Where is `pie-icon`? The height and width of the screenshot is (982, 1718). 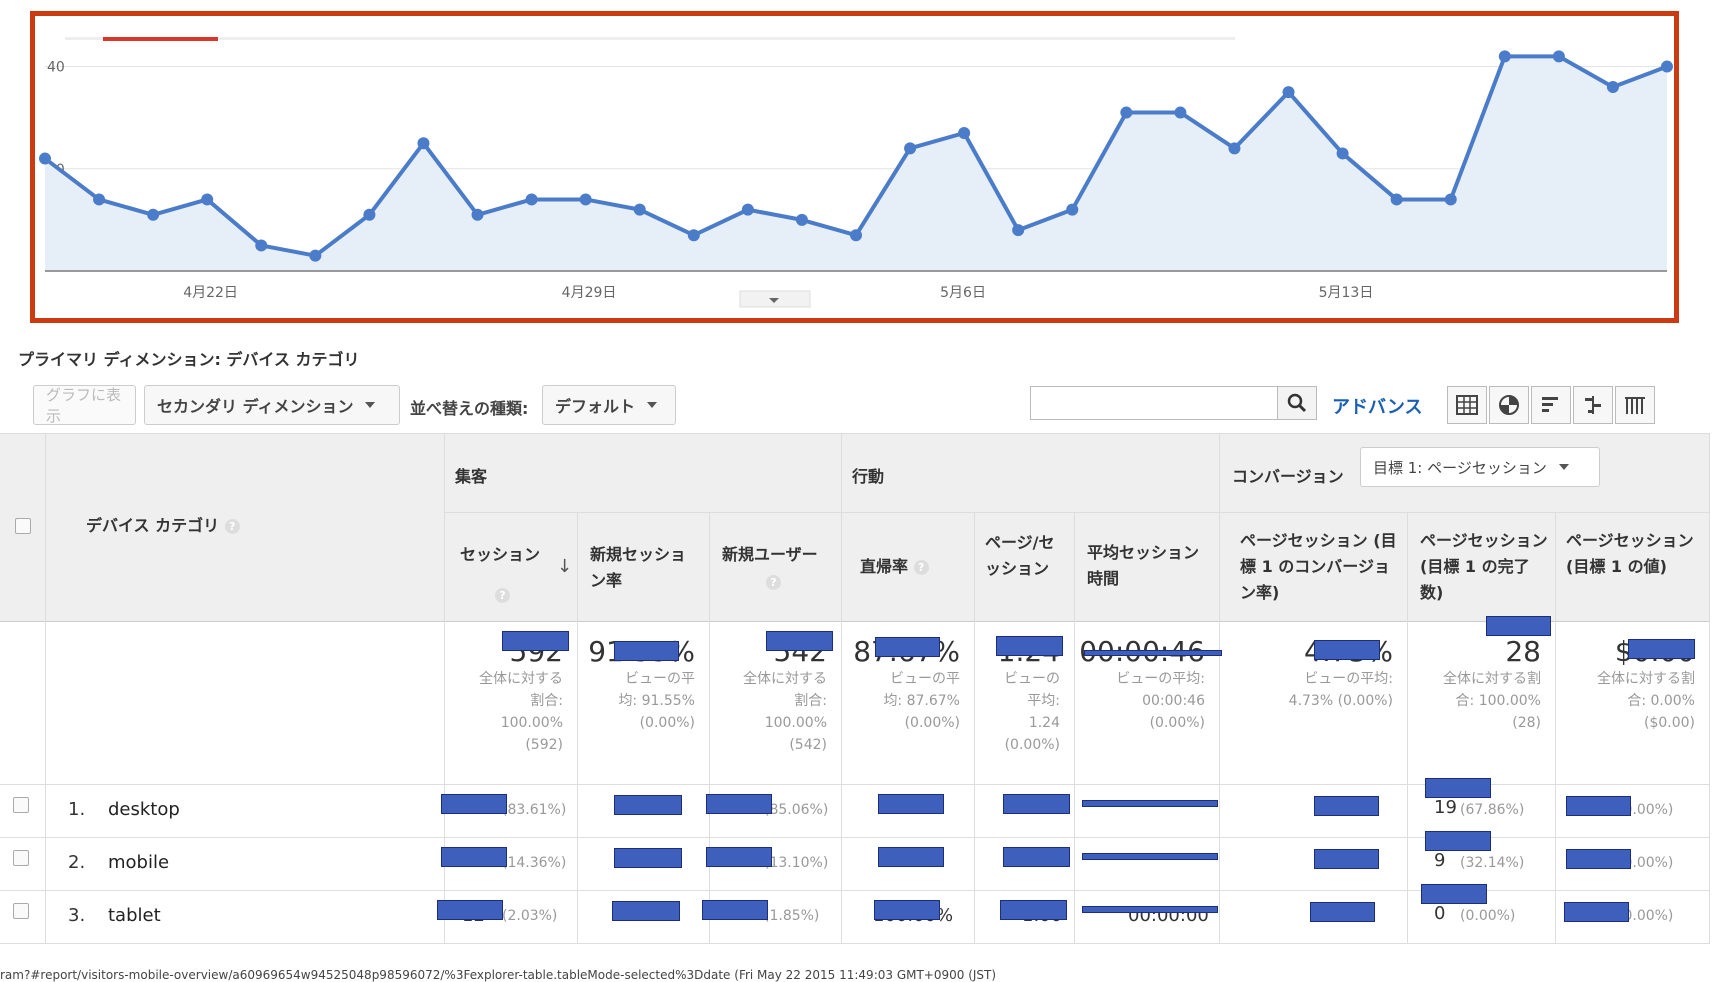
pie-icon is located at coordinates (1509, 405).